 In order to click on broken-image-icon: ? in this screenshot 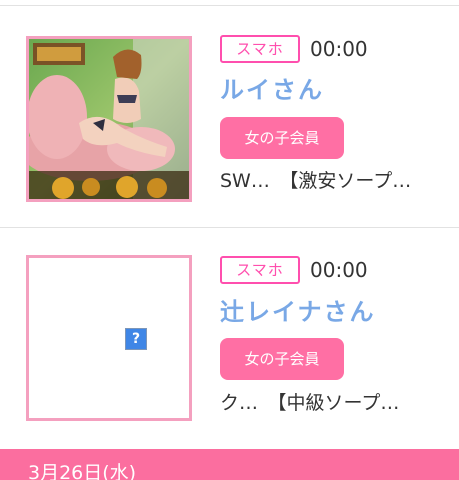, I will do `click(136, 339)`.